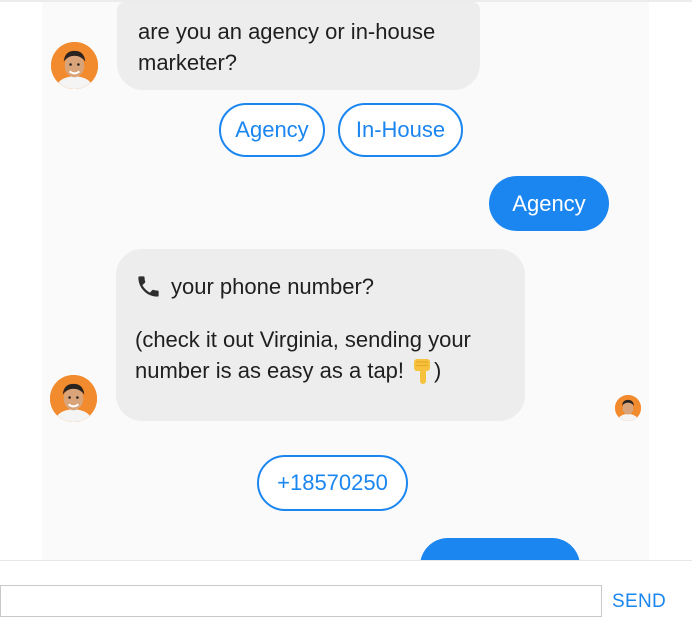 The image size is (692, 619). I want to click on read-receipt-avatar, so click(628, 408).